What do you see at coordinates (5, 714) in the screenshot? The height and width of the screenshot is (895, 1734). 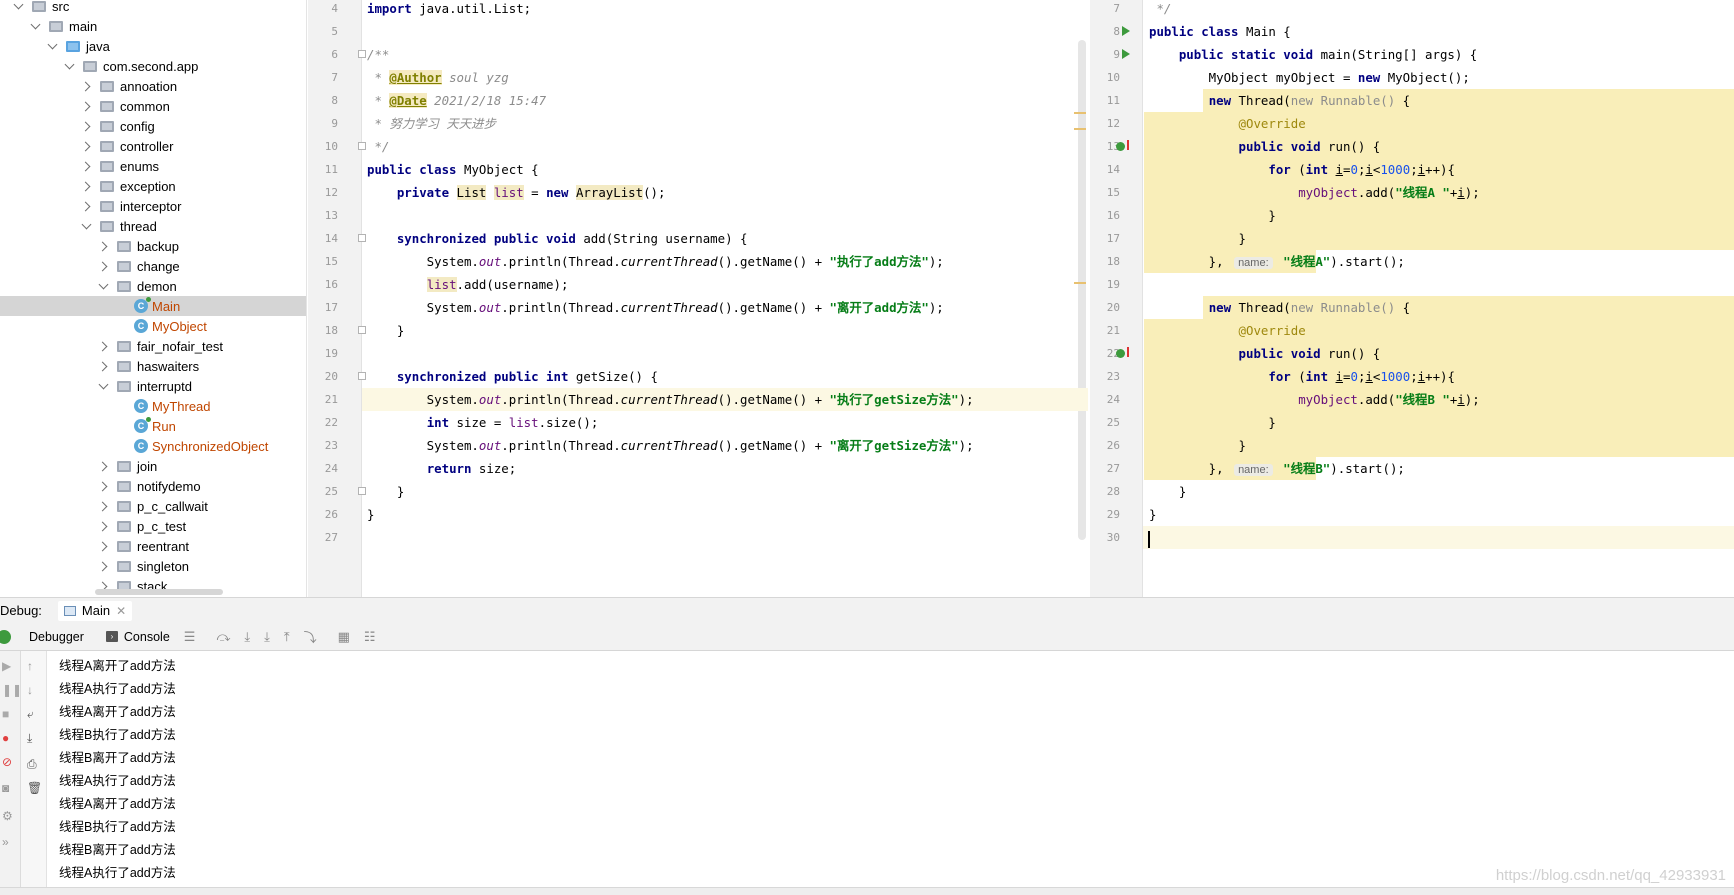 I see `stop-icon: ■` at bounding box center [5, 714].